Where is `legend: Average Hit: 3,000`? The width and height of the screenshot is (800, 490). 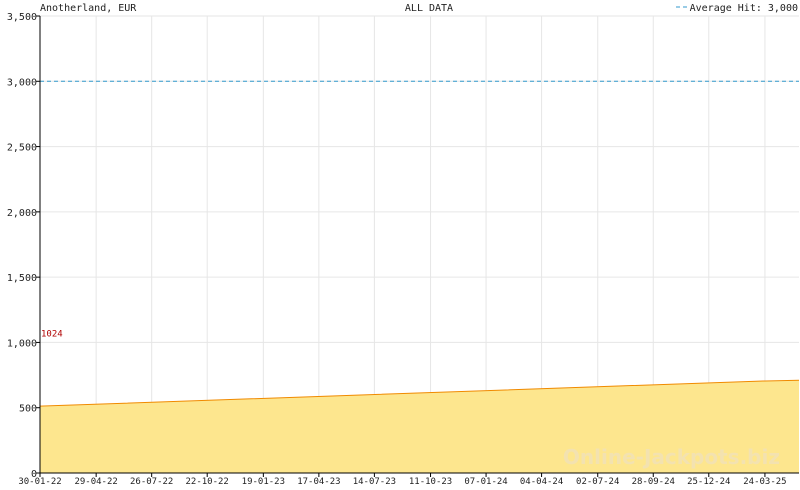
legend: Average Hit: 3,000 is located at coordinates (737, 8).